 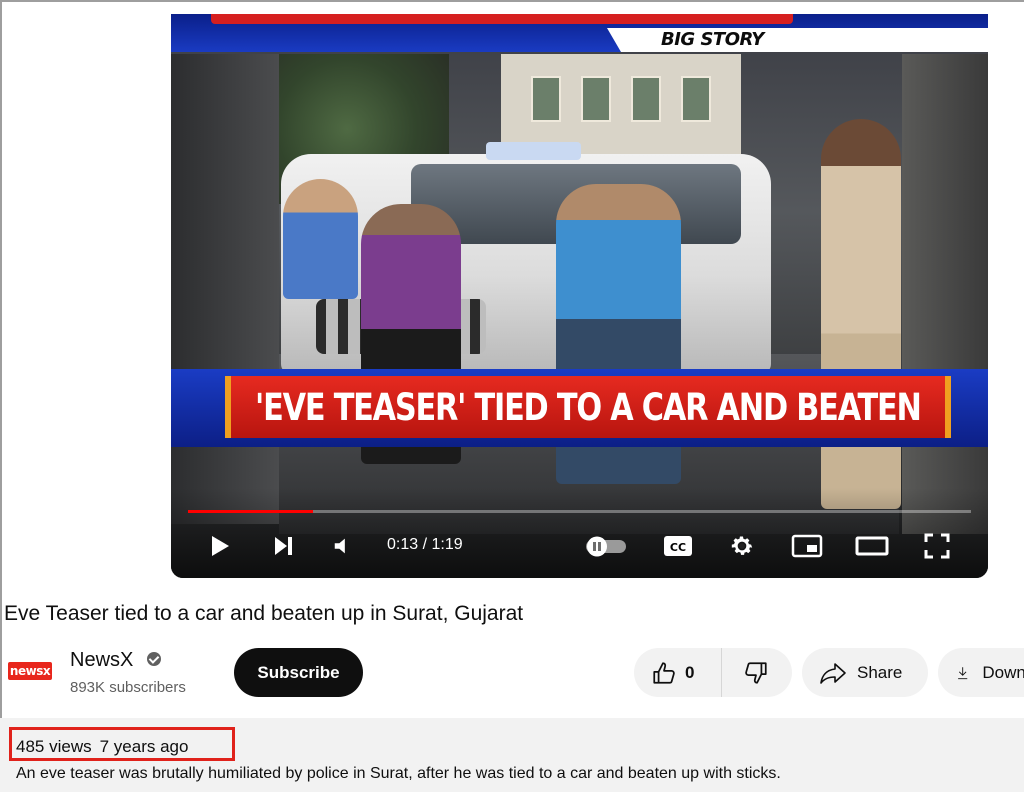 I want to click on download-icon, so click(x=963, y=672).